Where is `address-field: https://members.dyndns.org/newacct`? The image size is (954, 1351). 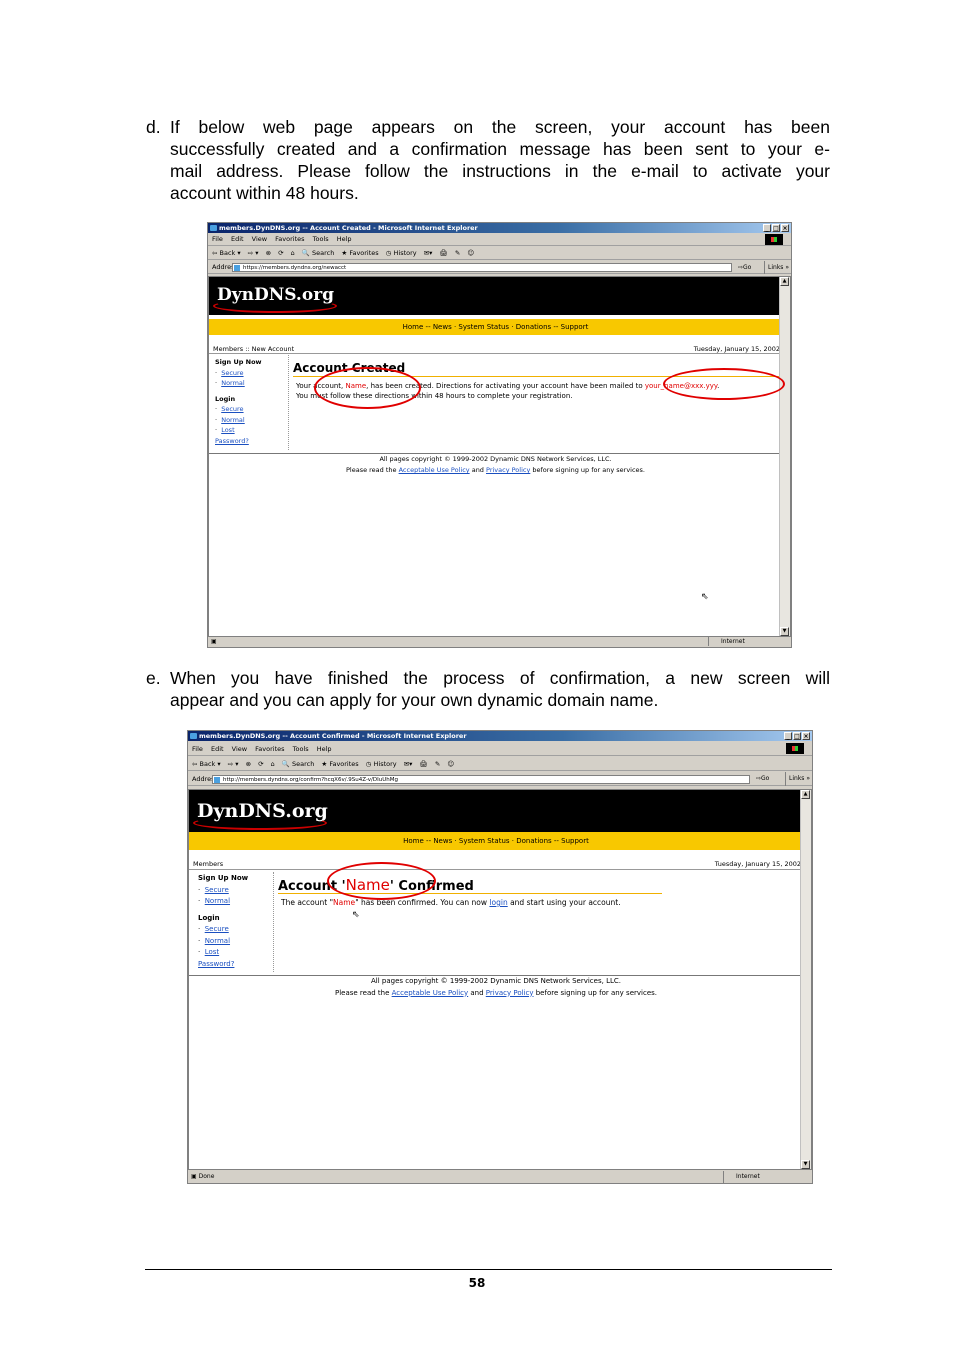 address-field: https://members.dyndns.org/newacct is located at coordinates (482, 267).